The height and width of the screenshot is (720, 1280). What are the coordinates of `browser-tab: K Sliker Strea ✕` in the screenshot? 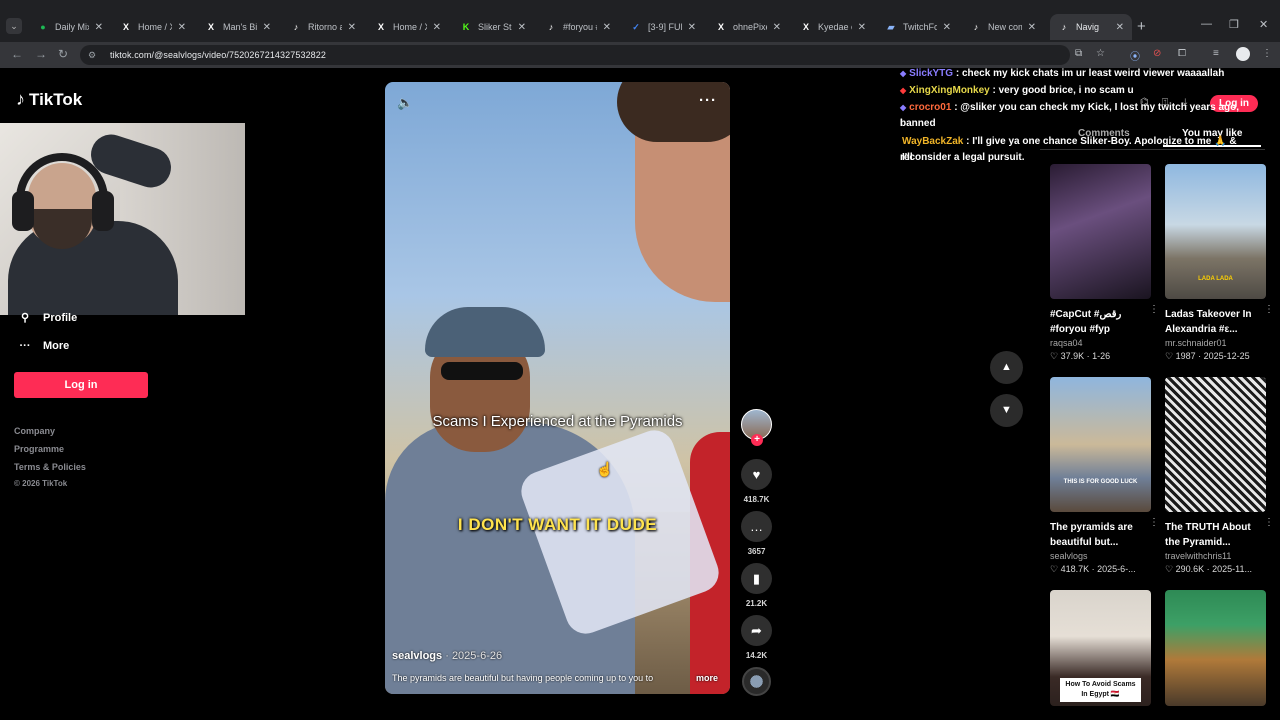 It's located at (493, 27).